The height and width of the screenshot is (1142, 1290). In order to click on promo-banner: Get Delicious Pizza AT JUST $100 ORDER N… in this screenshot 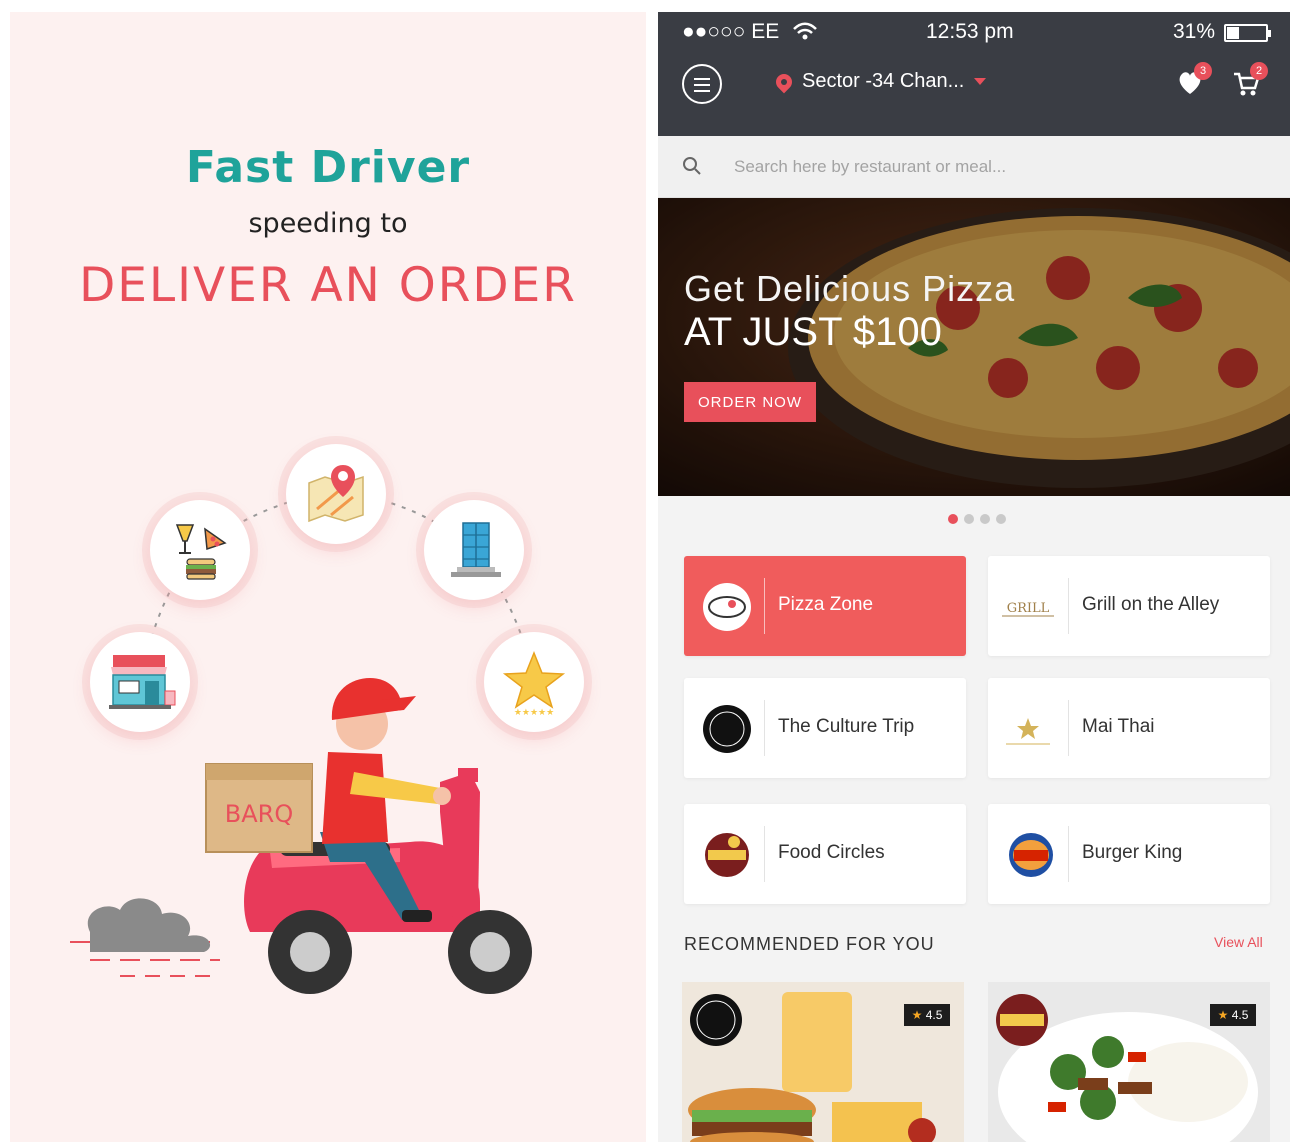, I will do `click(974, 347)`.